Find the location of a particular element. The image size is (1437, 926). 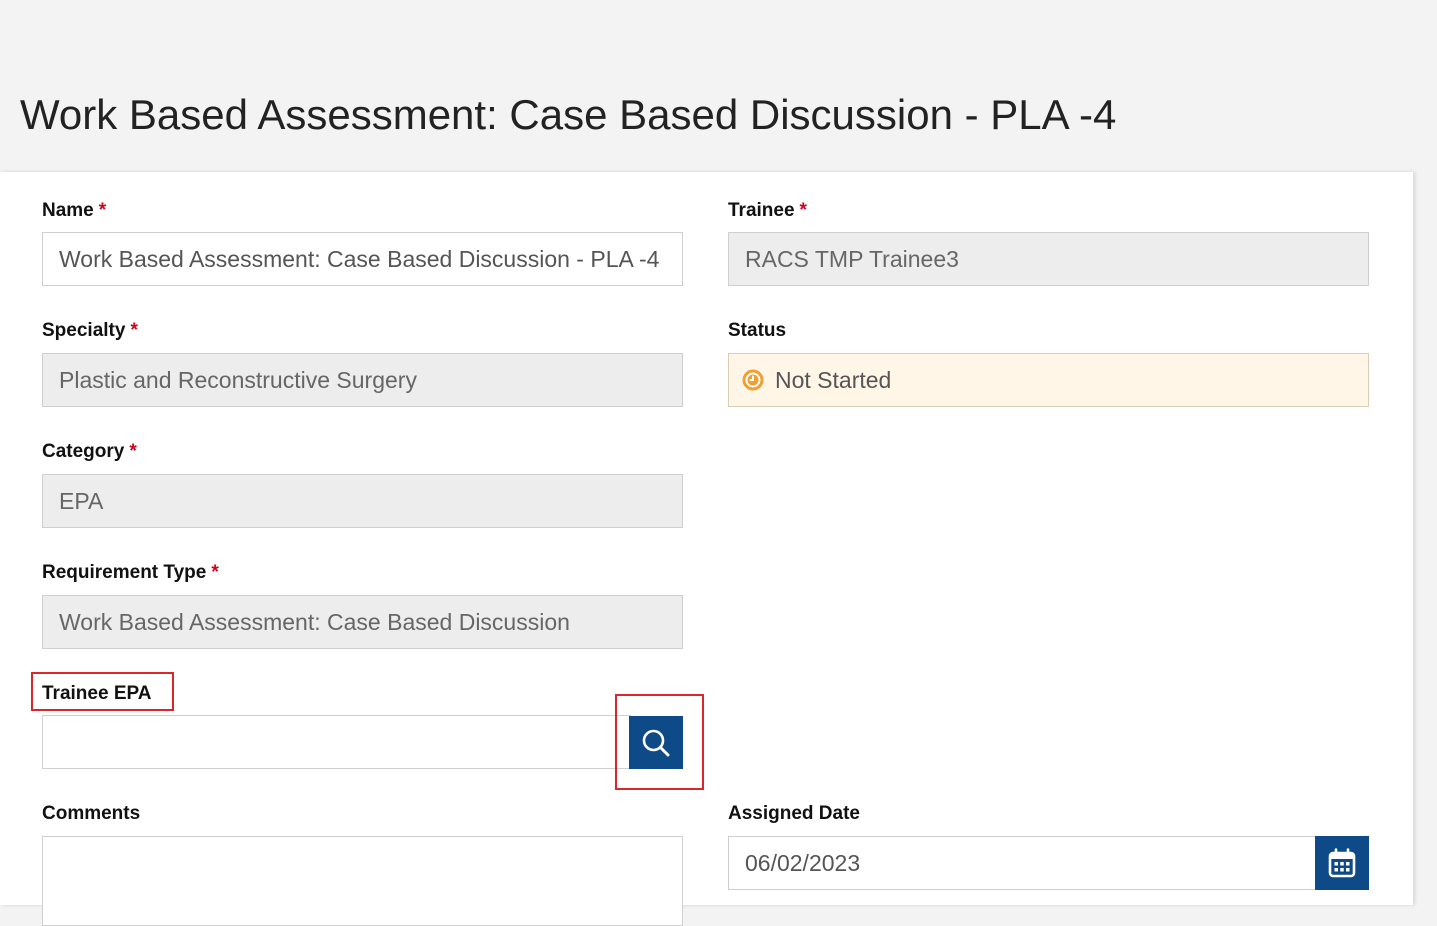

requirement-type-label-text: Requirement Type is located at coordinates (124, 572).